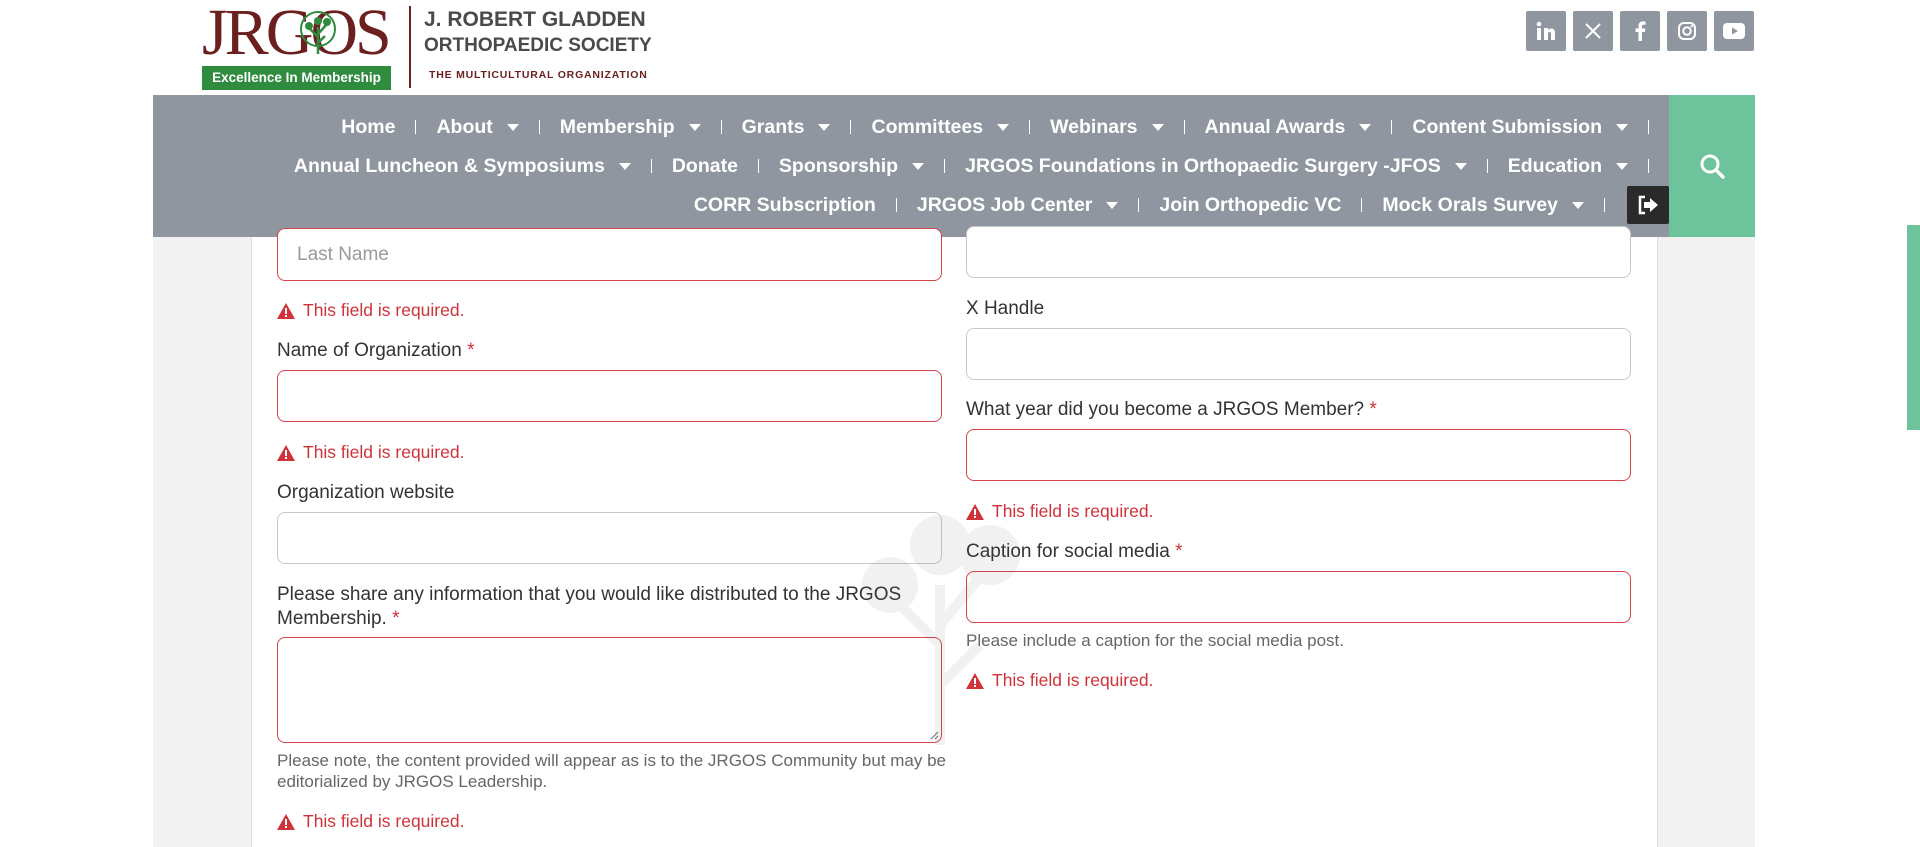  Describe the element at coordinates (464, 126) in the screenshot. I see `nav-item-label: About` at that location.